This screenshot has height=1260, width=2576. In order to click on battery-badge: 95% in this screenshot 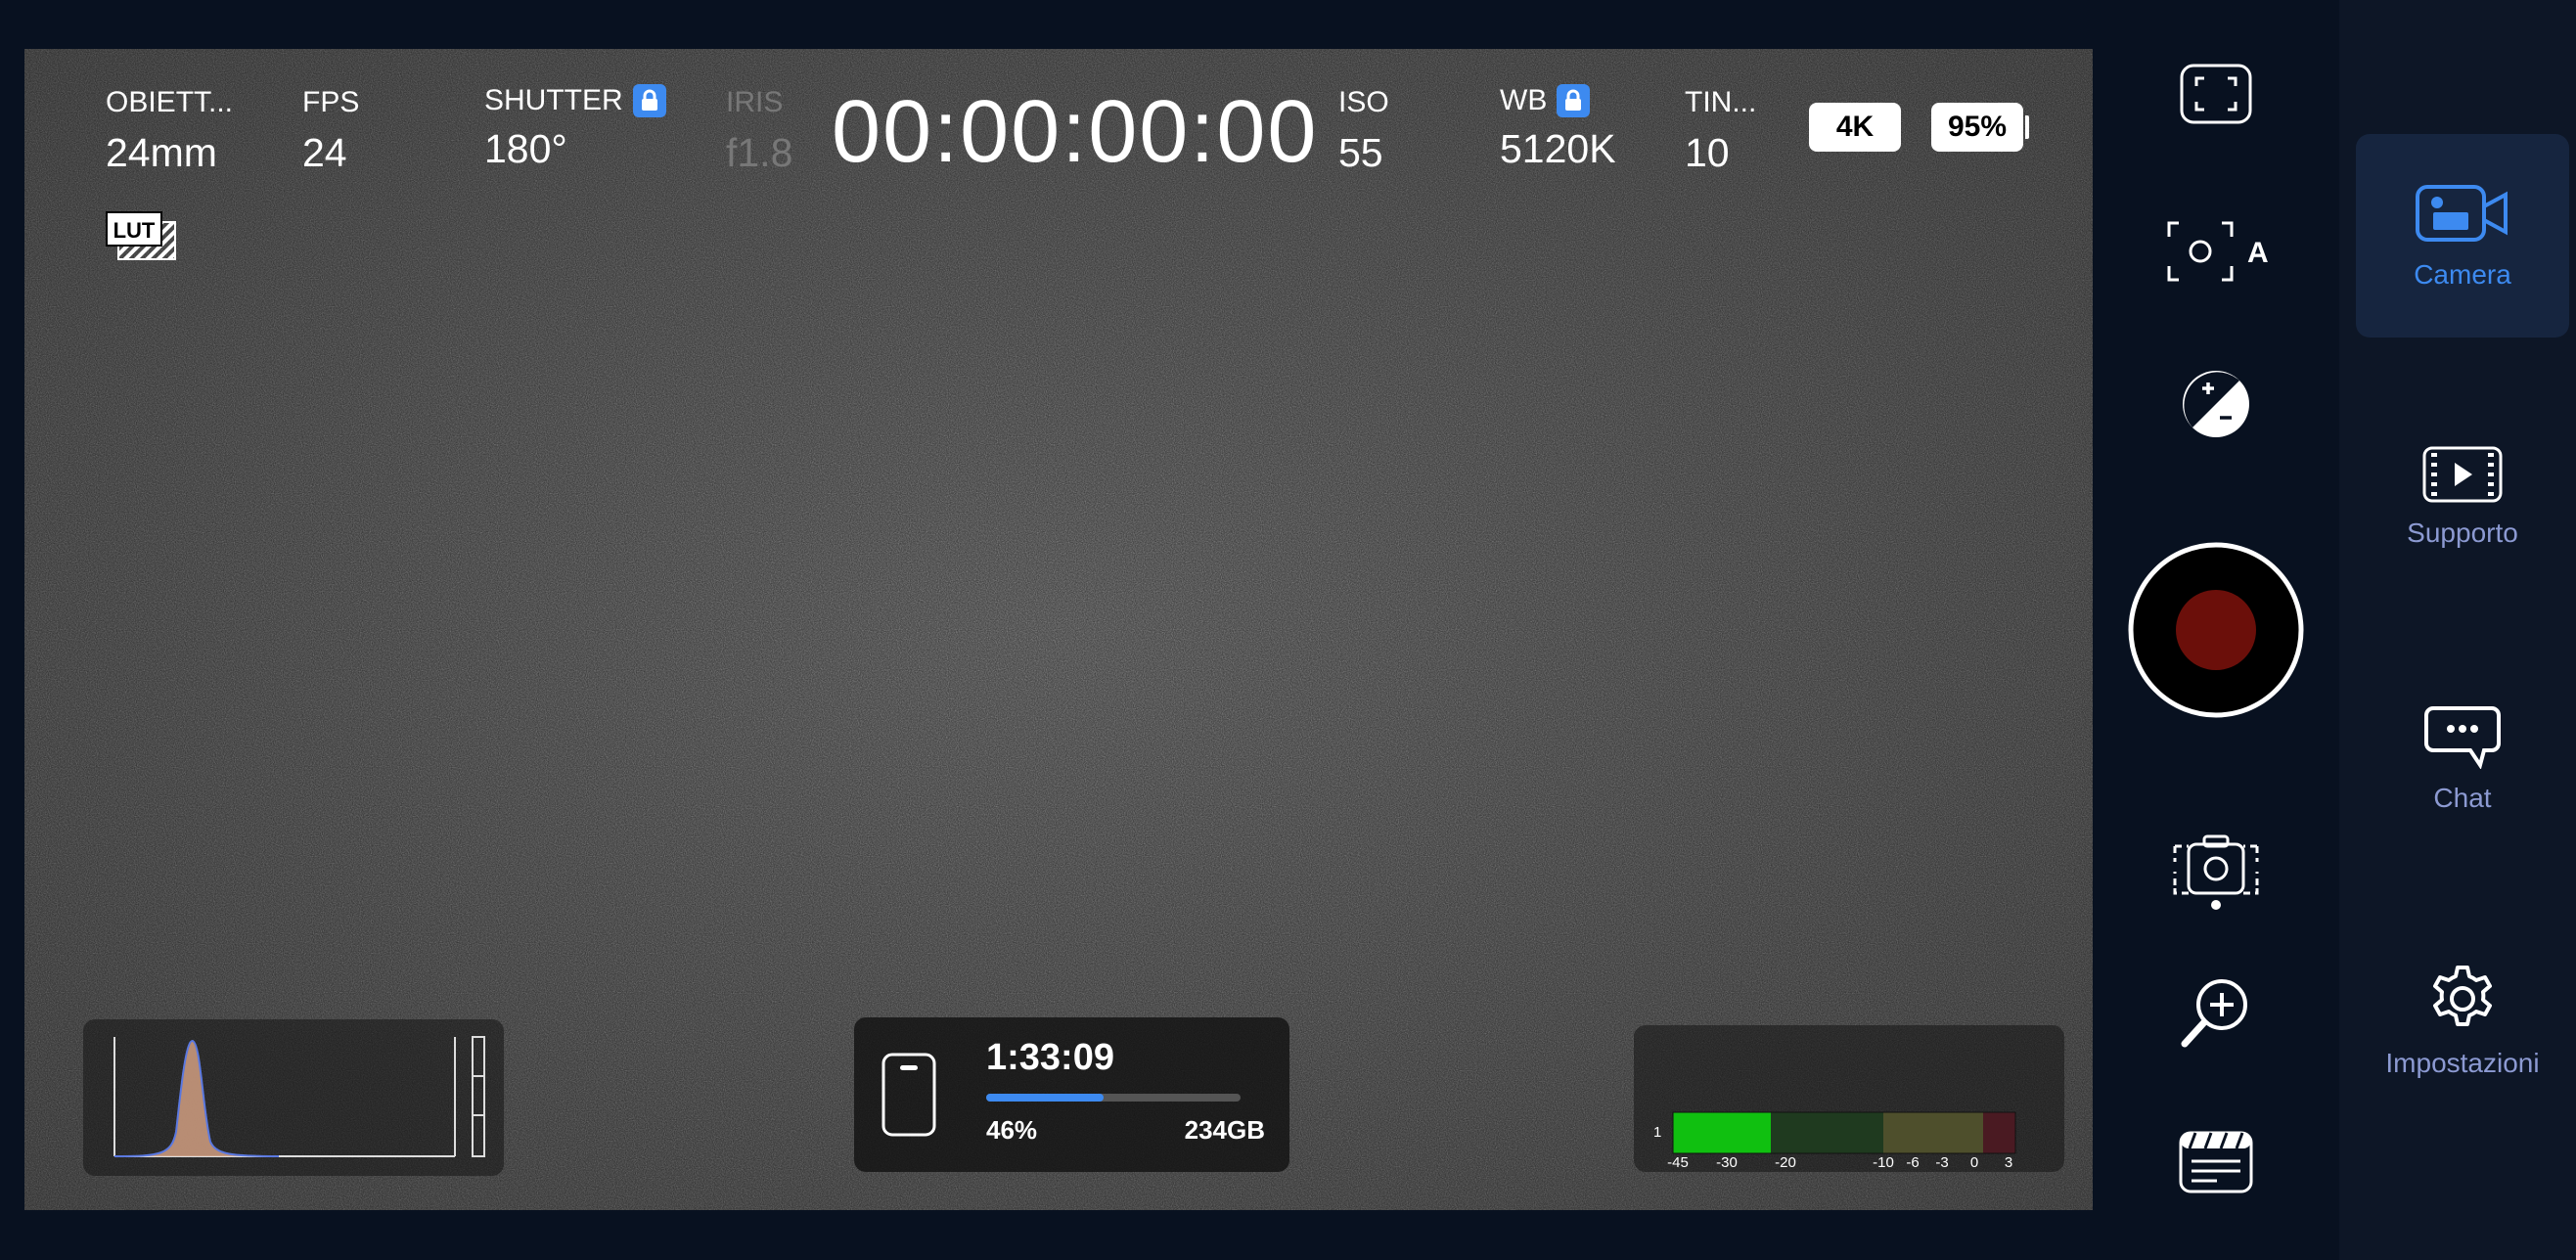, I will do `click(1977, 127)`.